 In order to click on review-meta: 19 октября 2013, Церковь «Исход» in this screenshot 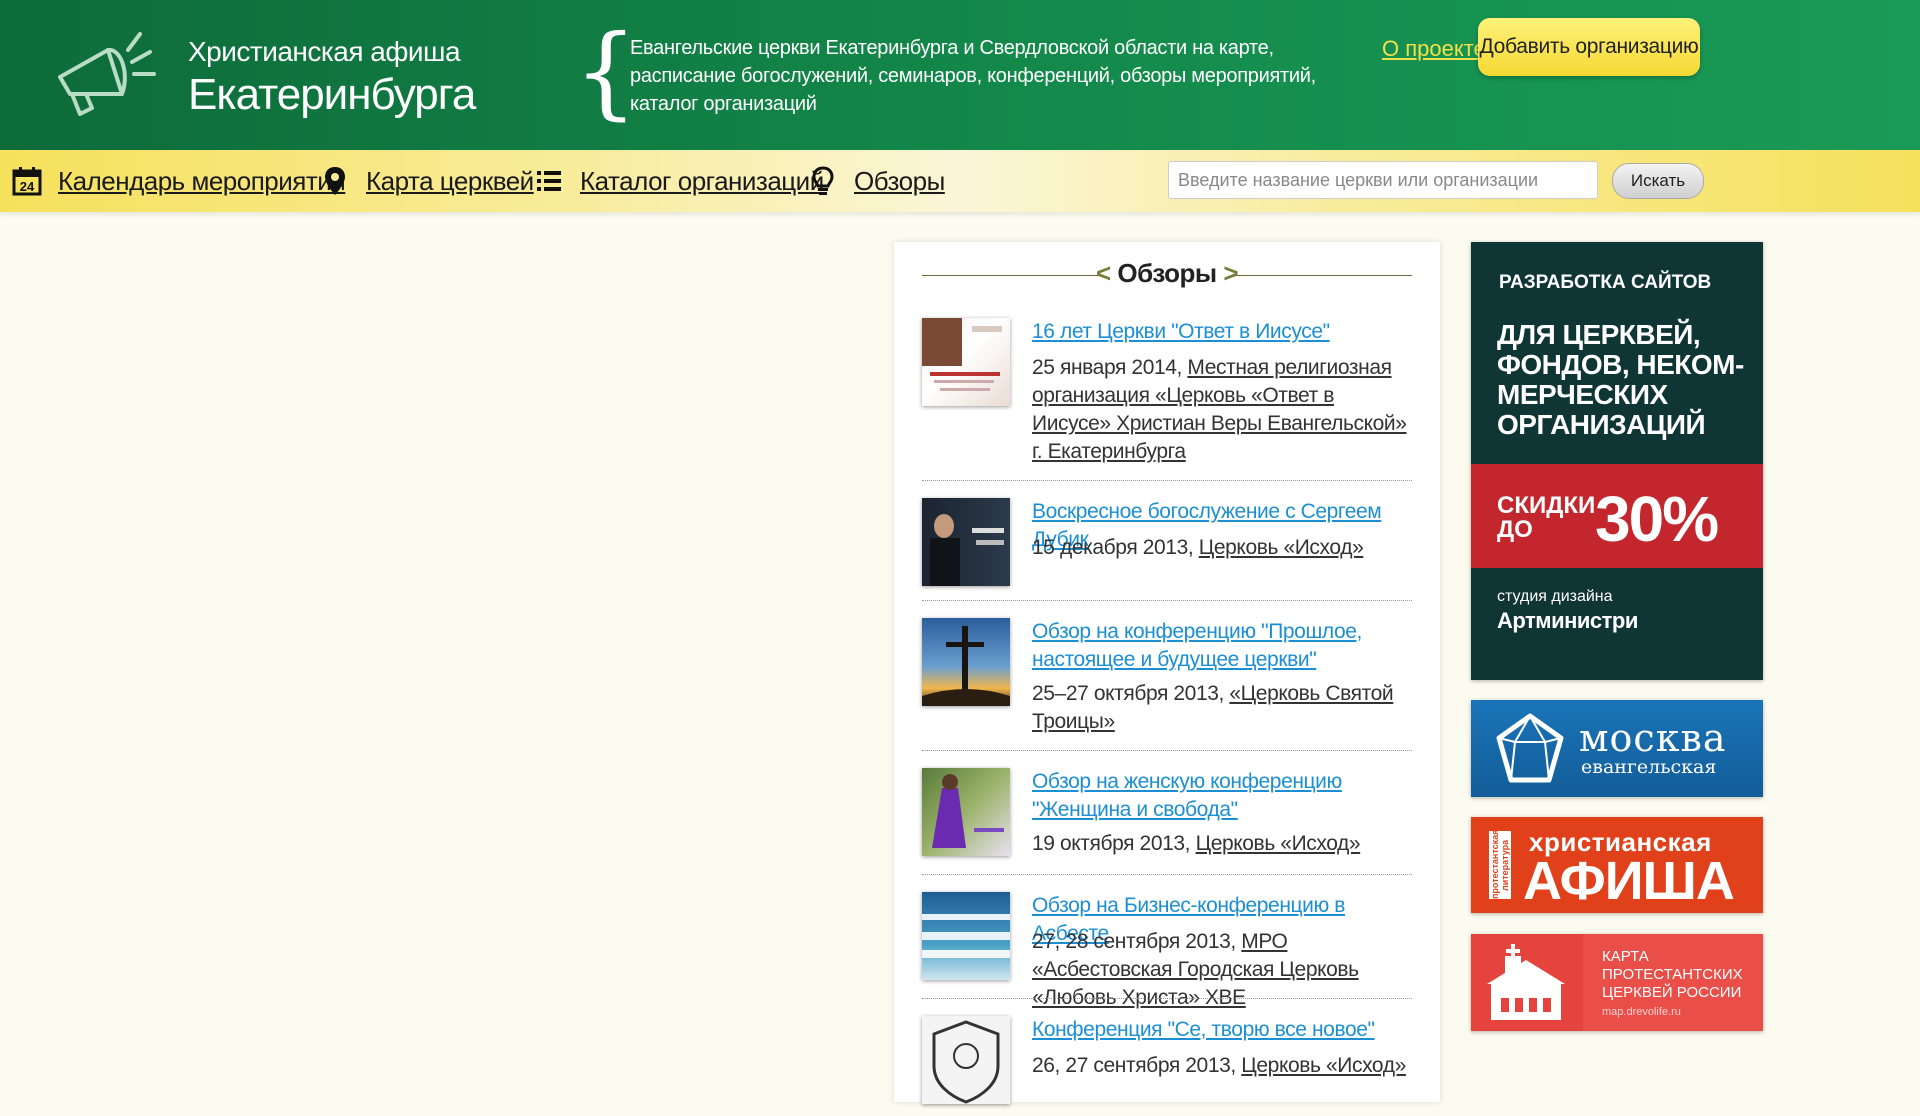, I will do `click(1222, 844)`.